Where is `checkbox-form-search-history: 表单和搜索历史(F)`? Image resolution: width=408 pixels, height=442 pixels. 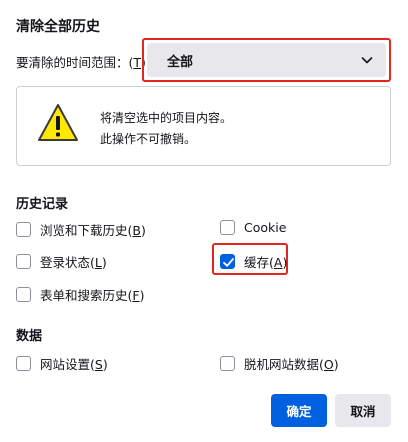 checkbox-form-search-history: 表单和搜索历史(F) is located at coordinates (80, 294).